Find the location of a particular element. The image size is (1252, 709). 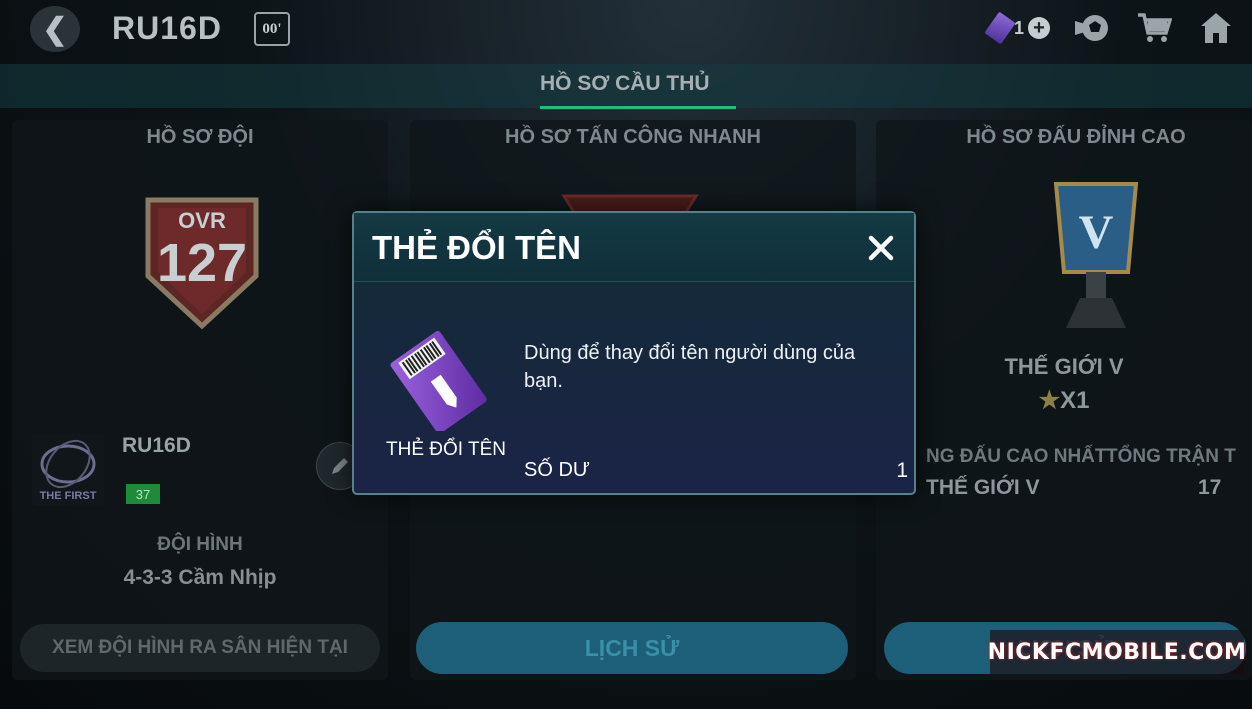

balance-label: SỐ DƯ is located at coordinates (557, 470).